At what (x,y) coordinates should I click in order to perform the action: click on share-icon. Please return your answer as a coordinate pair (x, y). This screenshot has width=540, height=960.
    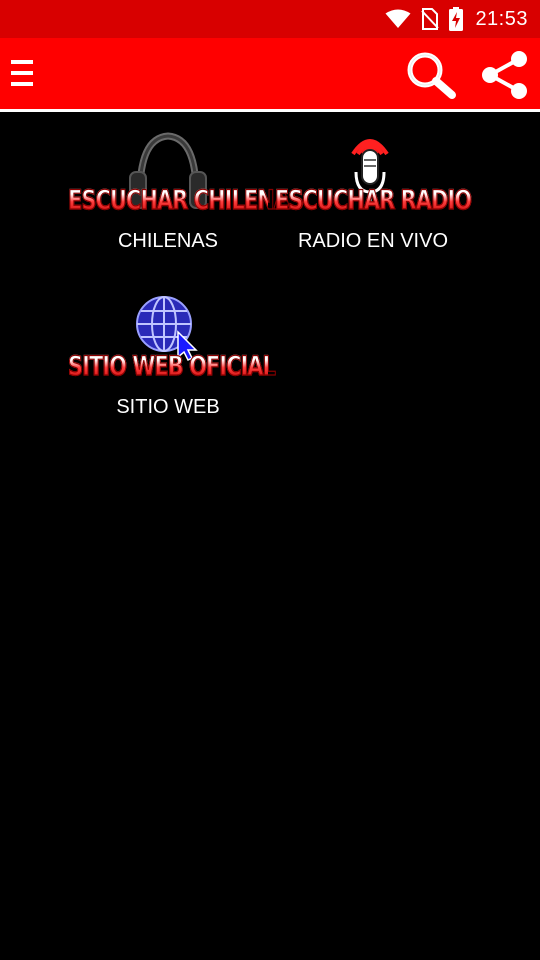
    Looking at the image, I should click on (504, 75).